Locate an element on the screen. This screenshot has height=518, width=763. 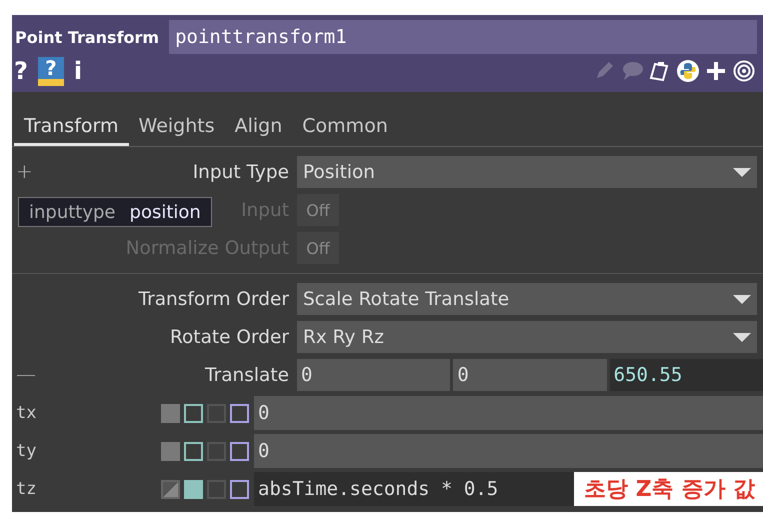
target-icon is located at coordinates (744, 71).